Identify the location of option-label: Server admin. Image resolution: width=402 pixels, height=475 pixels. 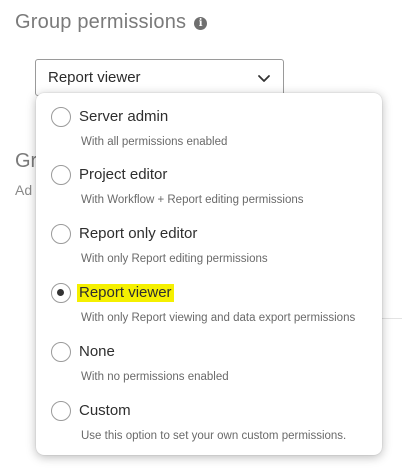
(124, 116).